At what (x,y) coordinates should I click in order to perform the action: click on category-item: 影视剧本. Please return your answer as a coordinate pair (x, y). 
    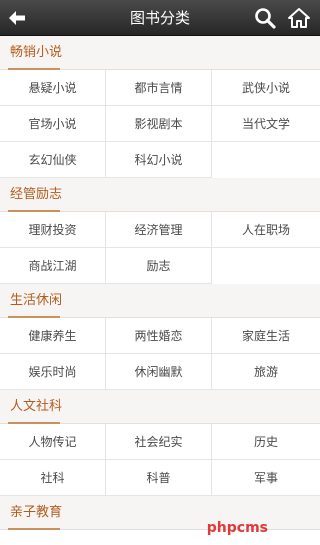
    Looking at the image, I should click on (159, 124).